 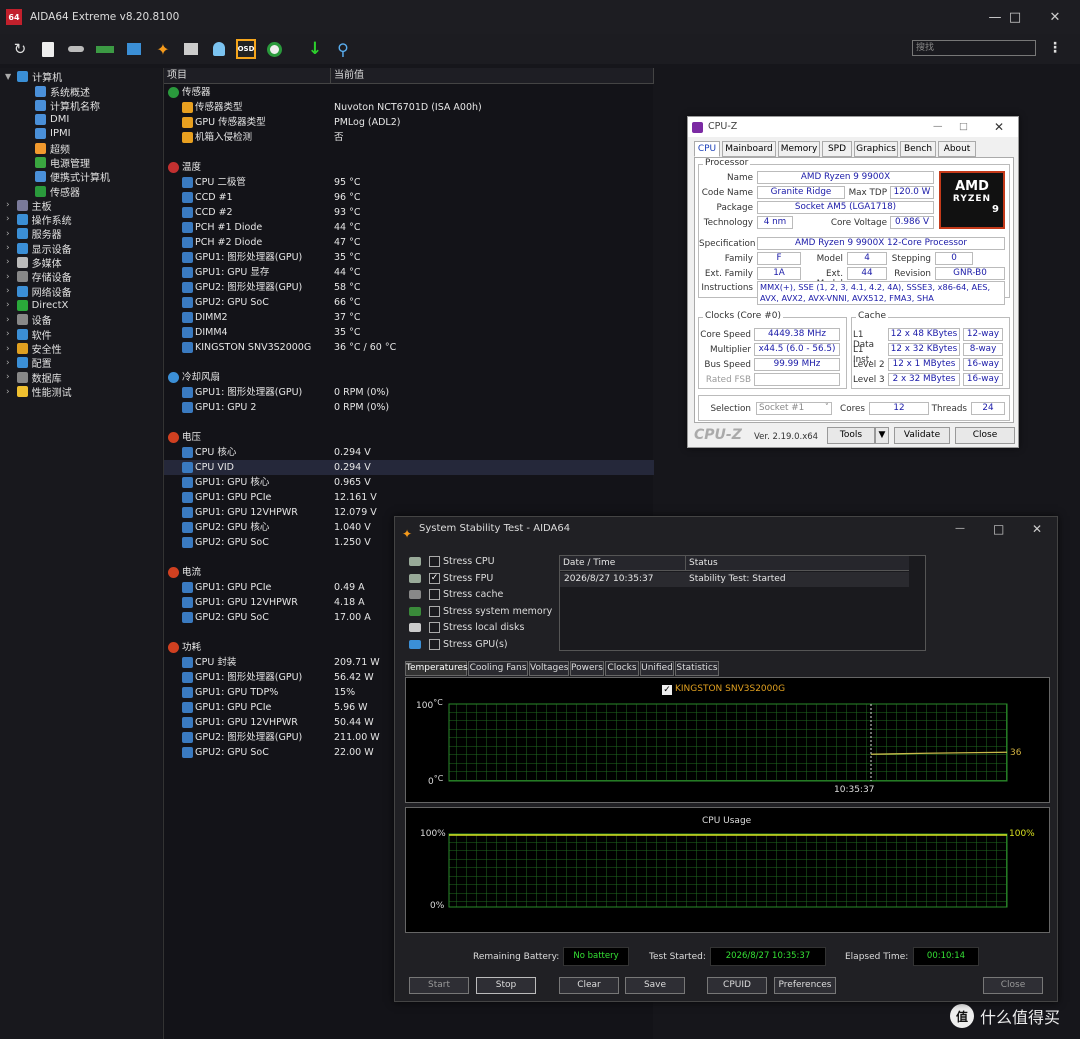 I want to click on table-row: GPU1: GPU 核心 0.965 V, so click(x=409, y=482).